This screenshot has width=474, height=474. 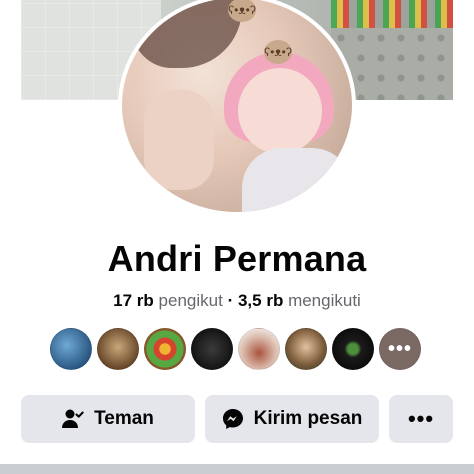 I want to click on follow-stats: 17 rb pengikut · 3,5 rb mengikuti, so click(x=237, y=301).